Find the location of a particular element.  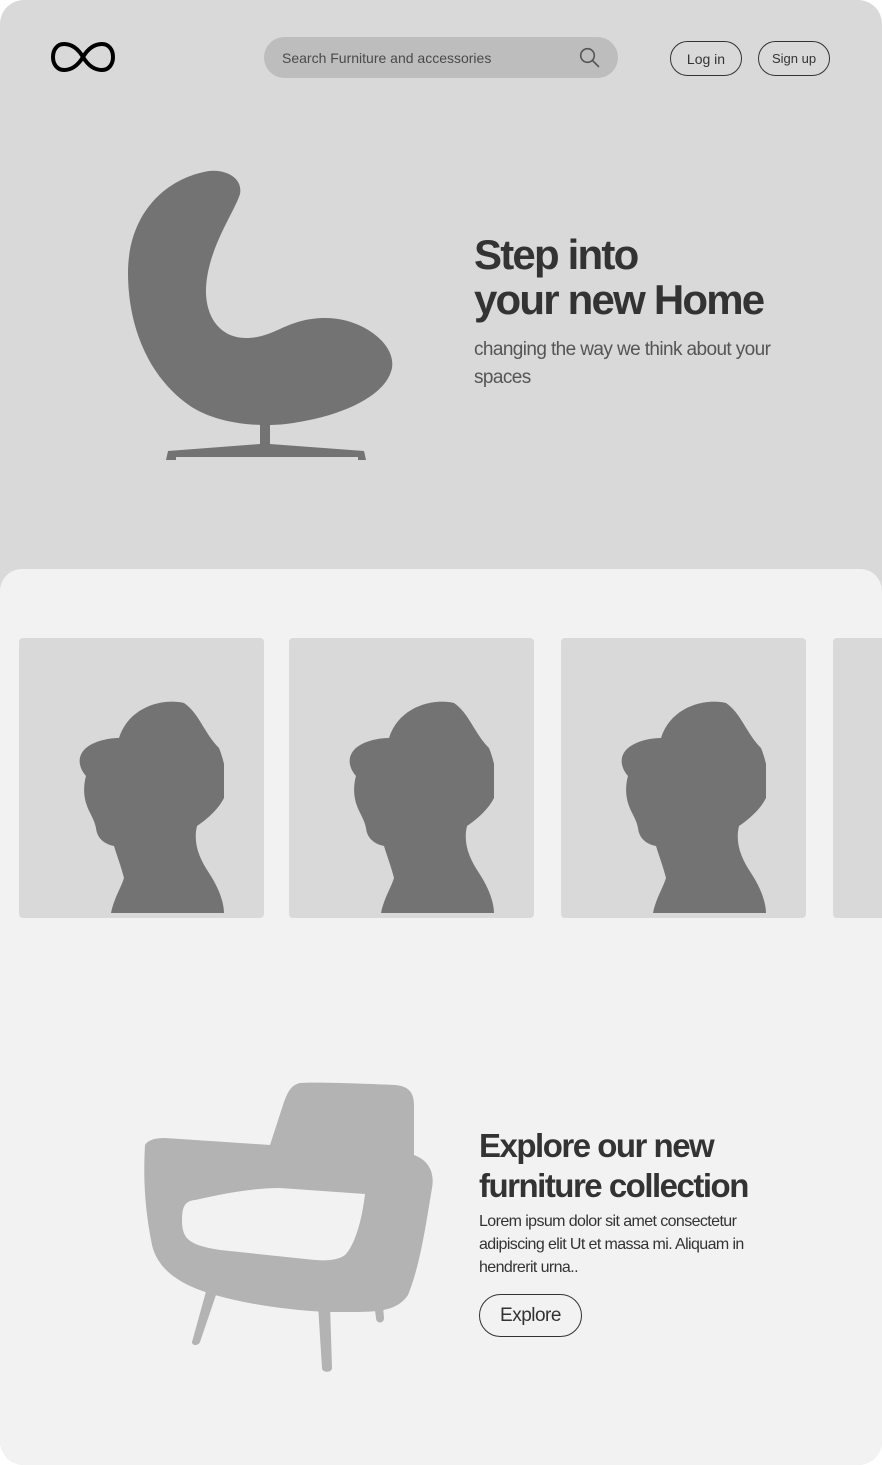

explore-button: Explore is located at coordinates (530, 1315).